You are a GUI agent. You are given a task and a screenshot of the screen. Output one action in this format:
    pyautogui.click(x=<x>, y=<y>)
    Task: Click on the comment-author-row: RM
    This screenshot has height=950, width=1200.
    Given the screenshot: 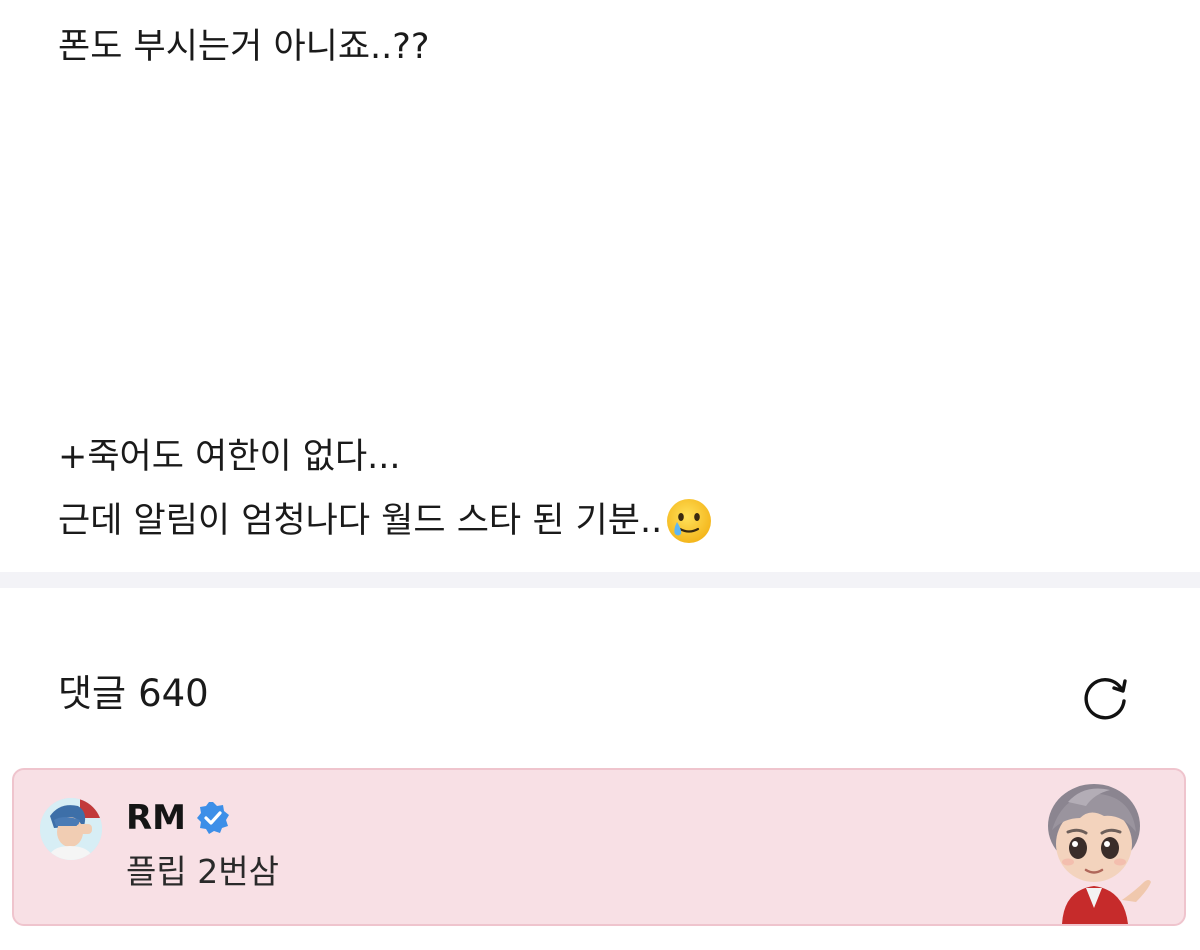 What is the action you would take?
    pyautogui.click(x=178, y=818)
    